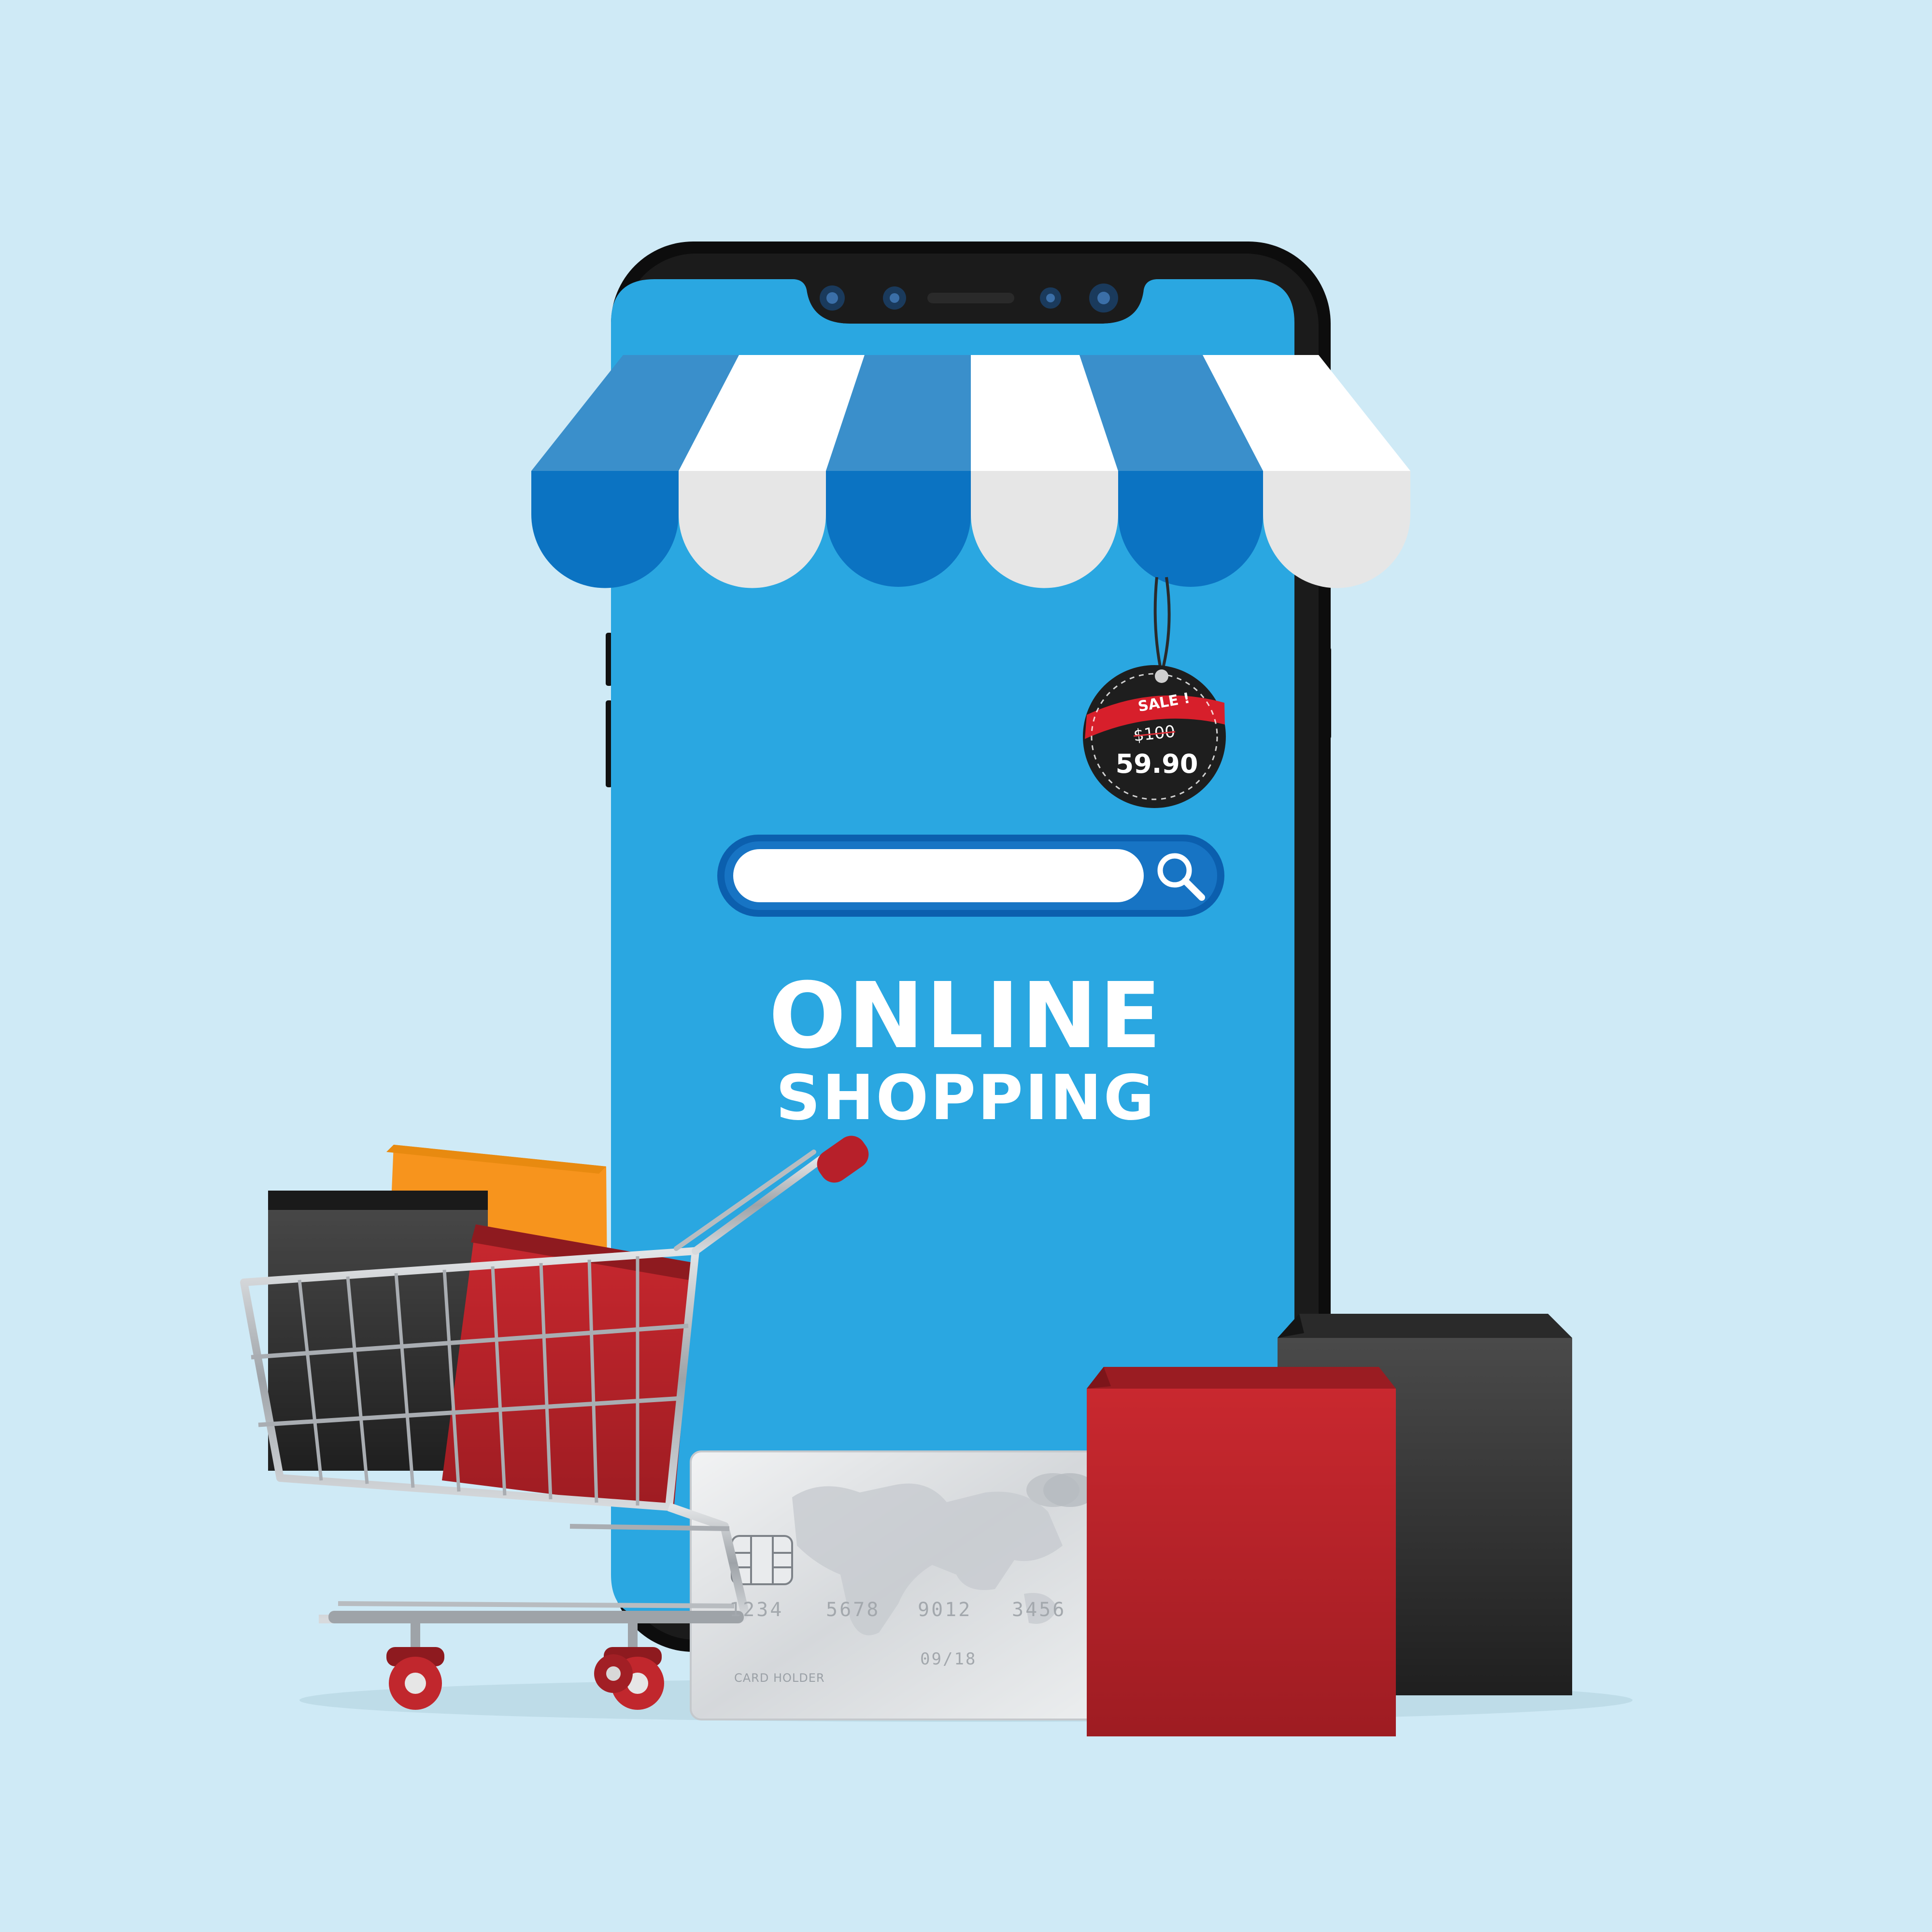 This screenshot has width=1932, height=1932. What do you see at coordinates (1241, 1551) in the screenshot?
I see `red-shopping-bag` at bounding box center [1241, 1551].